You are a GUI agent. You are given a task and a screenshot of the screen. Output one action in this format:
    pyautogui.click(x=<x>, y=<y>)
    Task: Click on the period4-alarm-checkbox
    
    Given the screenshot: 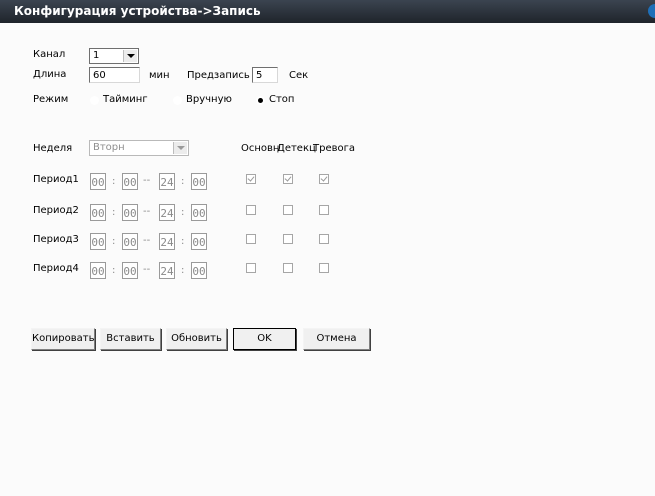 What is the action you would take?
    pyautogui.click(x=324, y=268)
    